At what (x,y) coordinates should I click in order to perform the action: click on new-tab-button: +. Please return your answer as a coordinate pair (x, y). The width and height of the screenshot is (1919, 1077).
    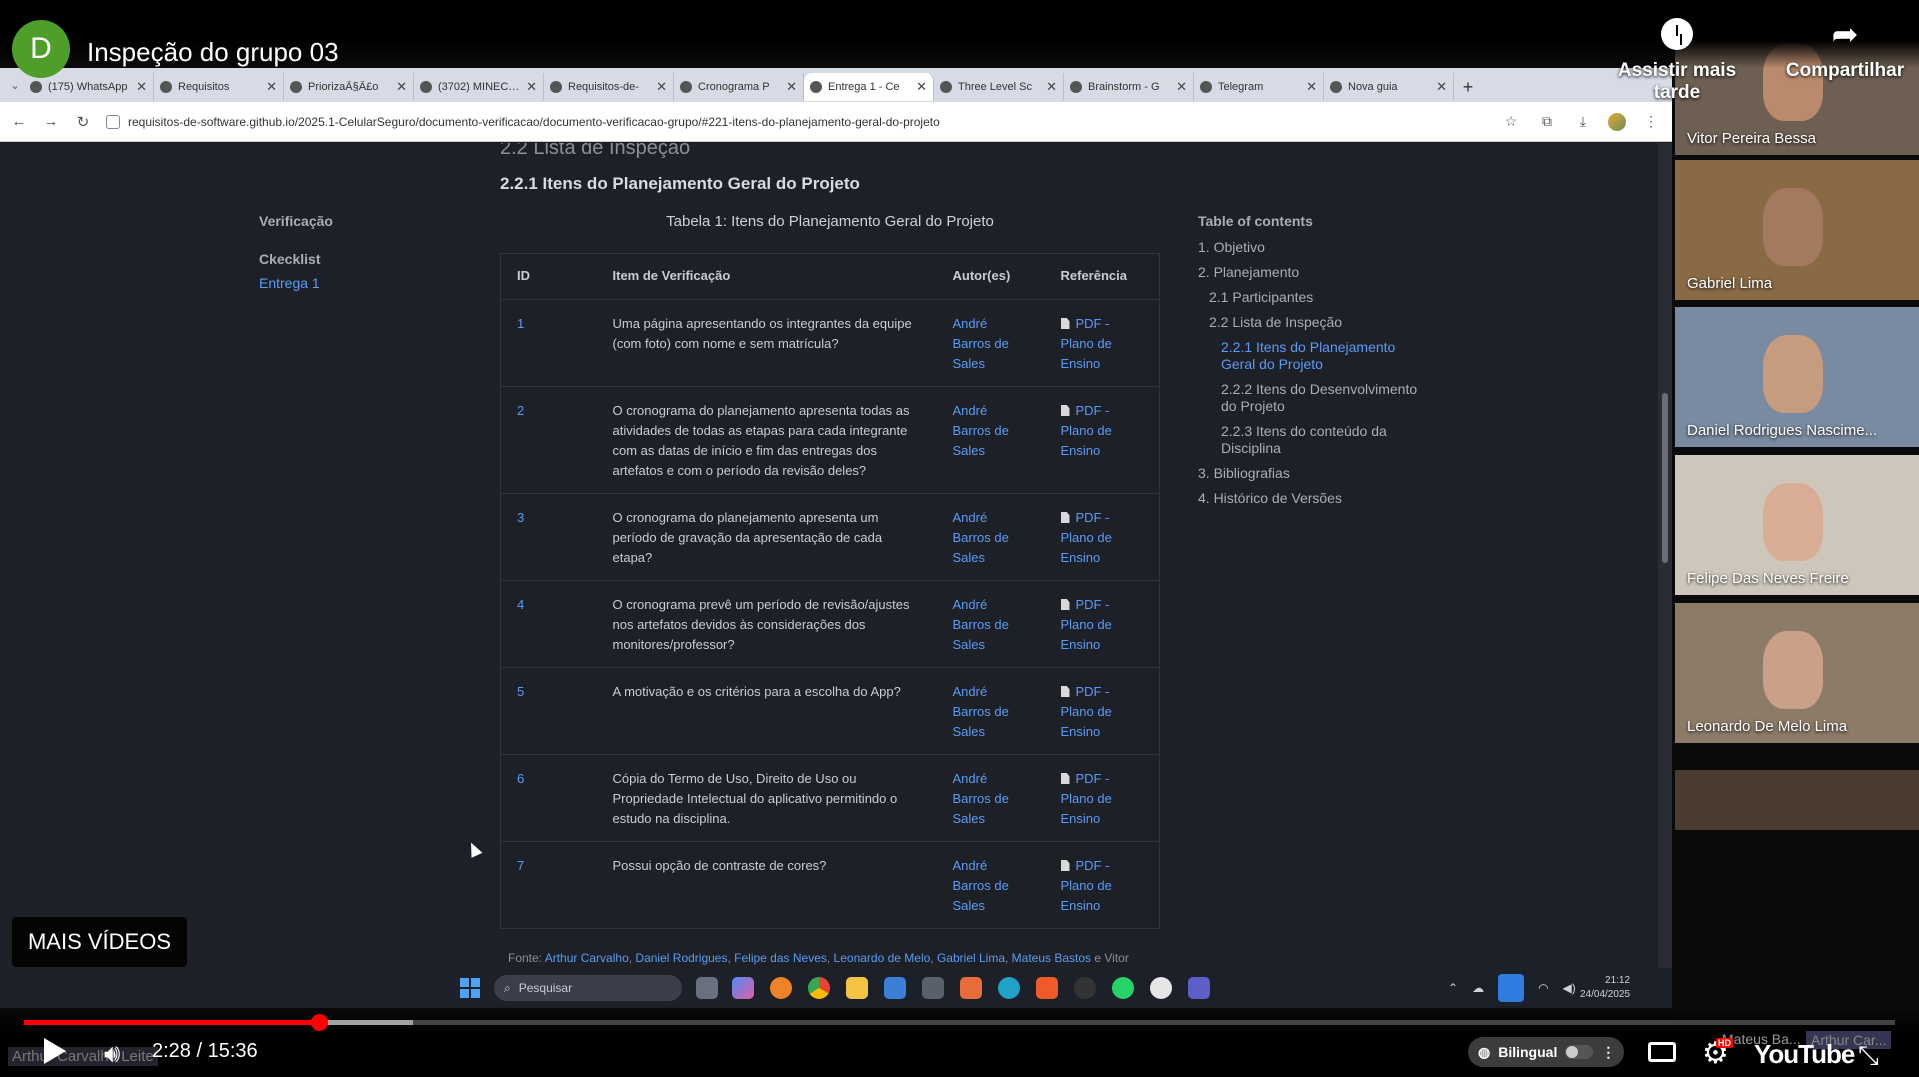
    Looking at the image, I should click on (1468, 87).